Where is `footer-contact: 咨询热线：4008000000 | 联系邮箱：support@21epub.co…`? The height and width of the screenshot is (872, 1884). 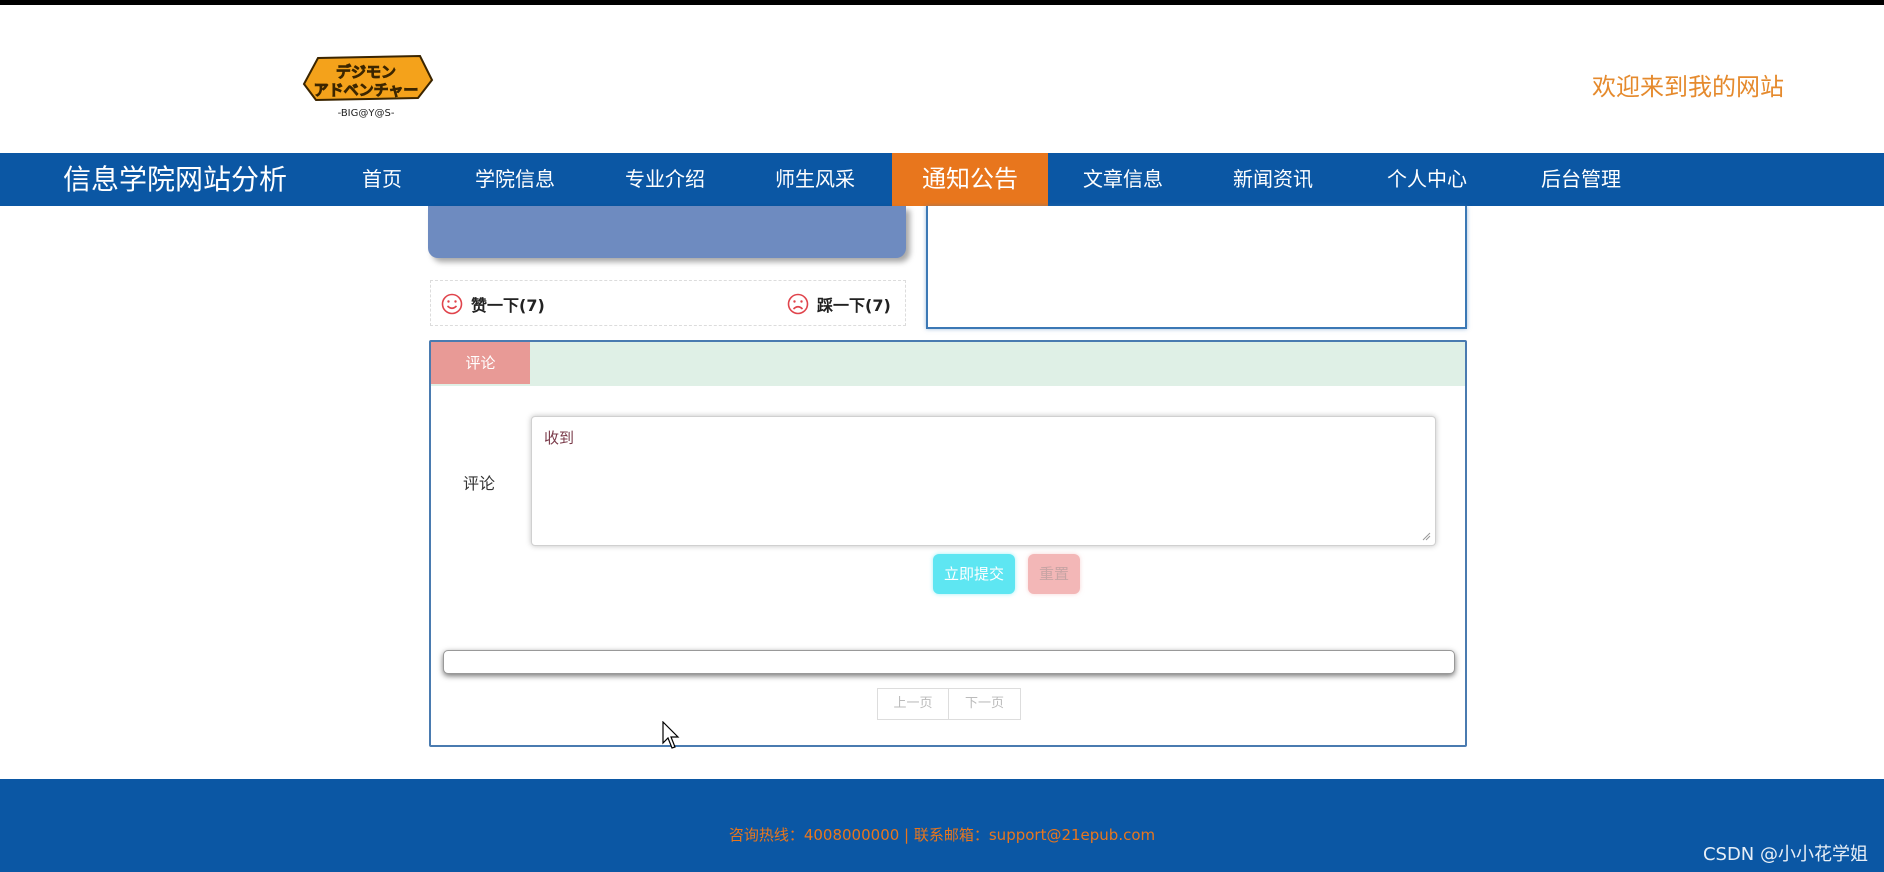
footer-contact: 咨询热线：4008000000 | 联系邮箱：support@21epub.co… is located at coordinates (942, 835).